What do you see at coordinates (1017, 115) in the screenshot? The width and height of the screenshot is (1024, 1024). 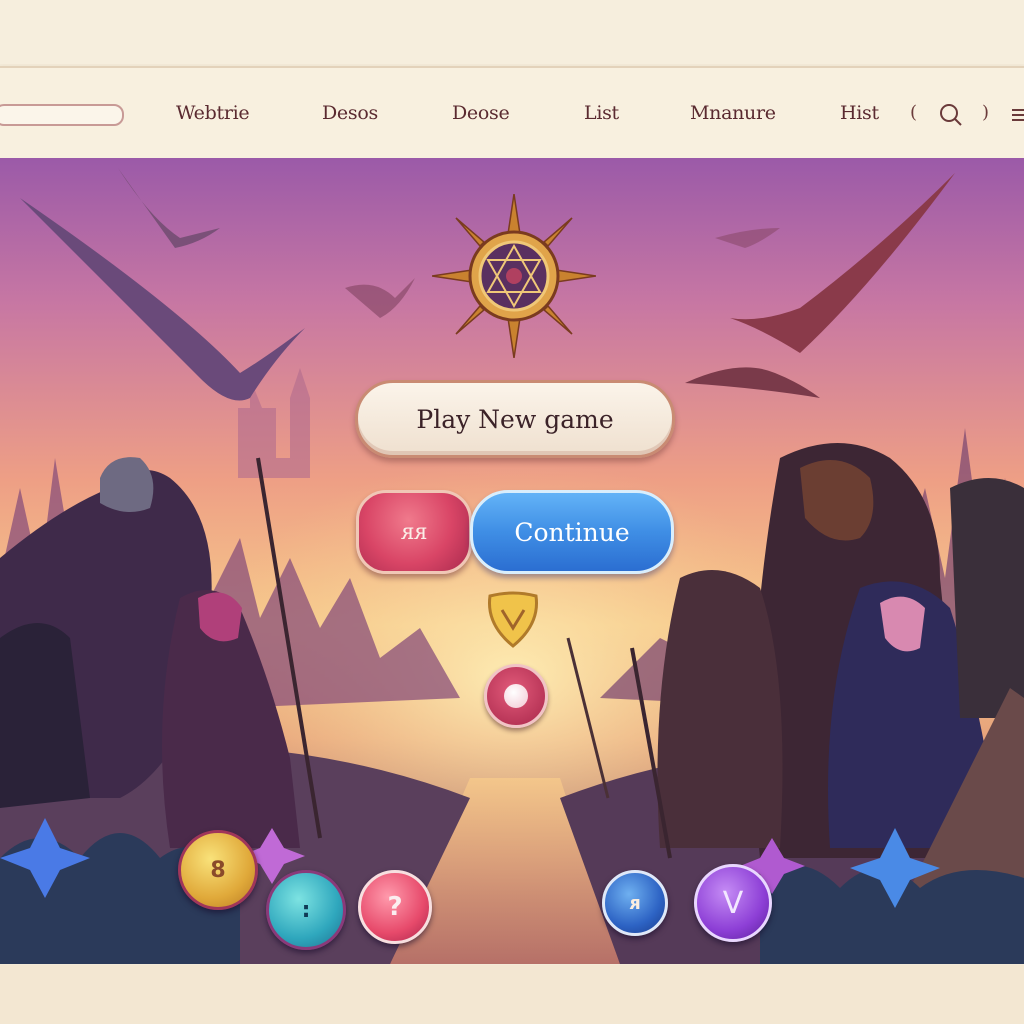 I see `menu-icon` at bounding box center [1017, 115].